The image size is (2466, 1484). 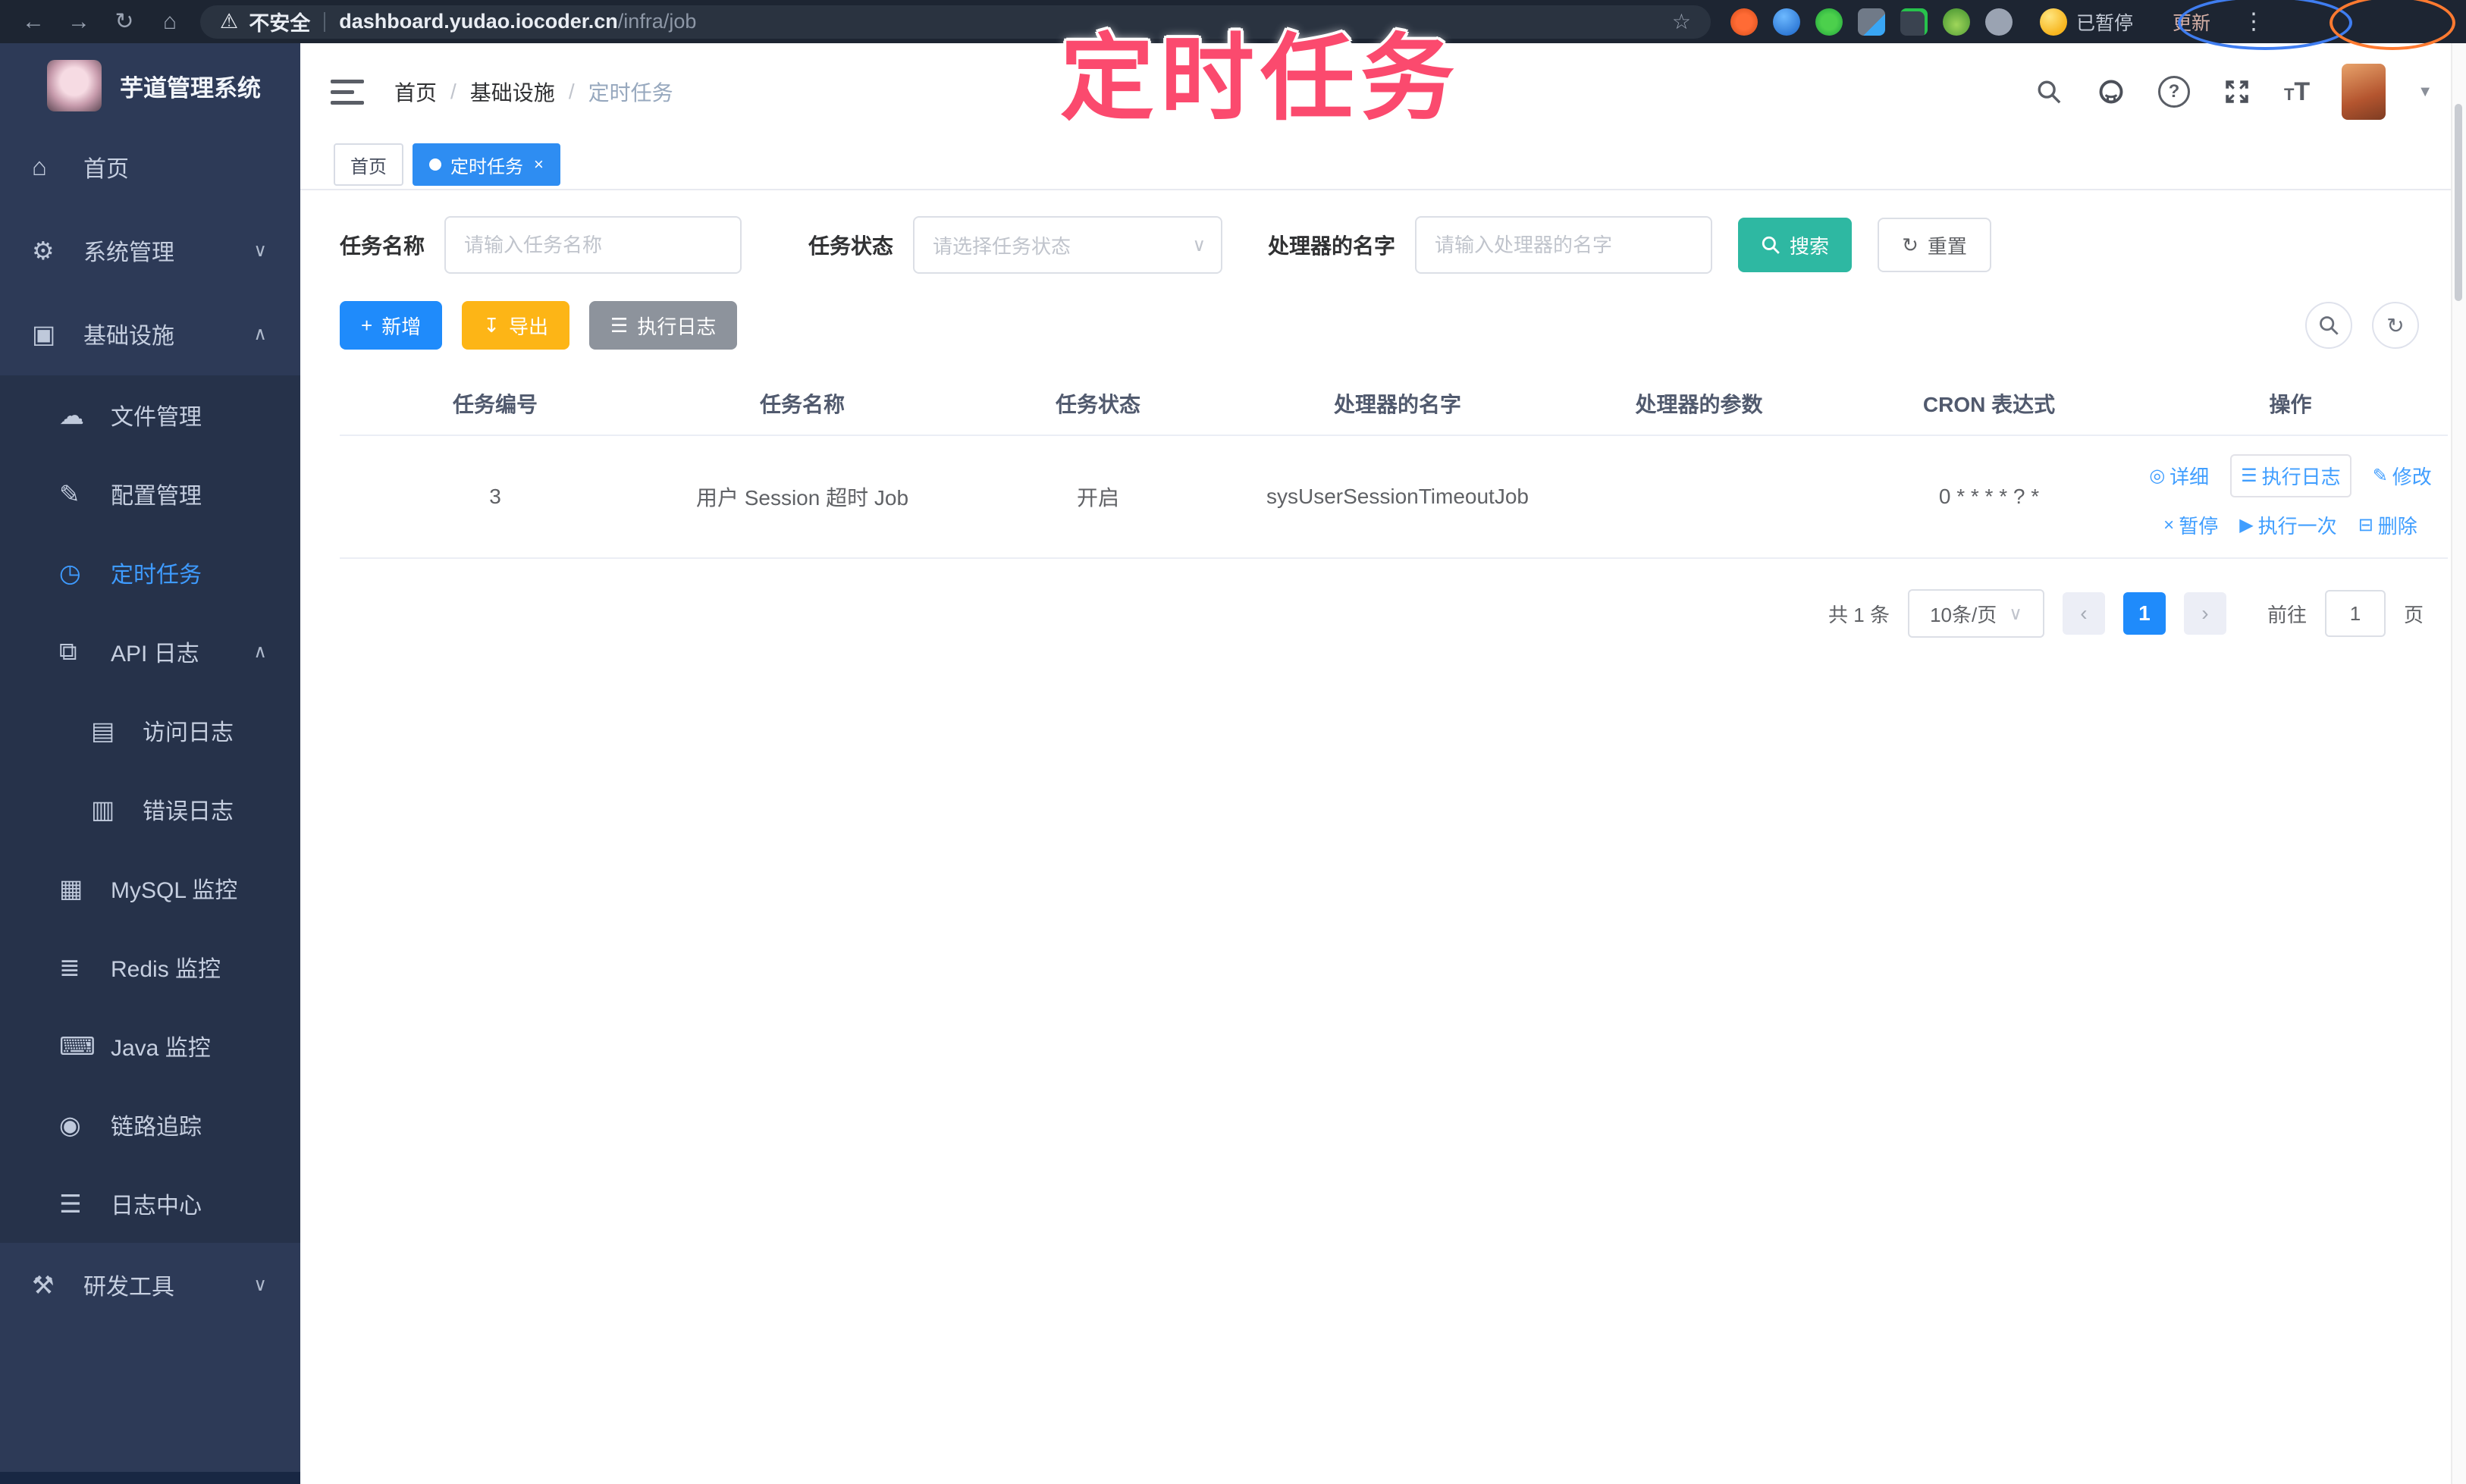 I want to click on app-logo-row: 芋道管理系统, so click(x=150, y=84).